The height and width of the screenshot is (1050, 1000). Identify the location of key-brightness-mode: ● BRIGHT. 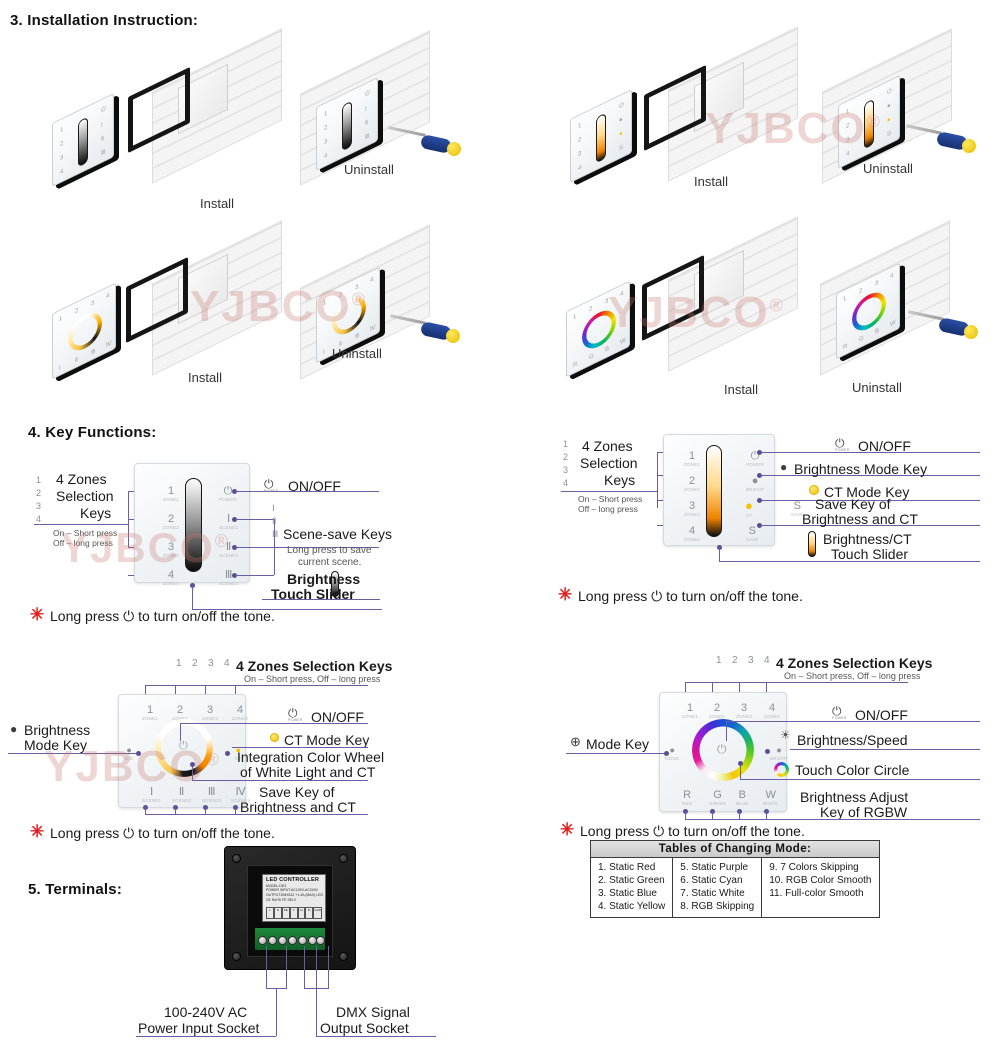
(755, 484).